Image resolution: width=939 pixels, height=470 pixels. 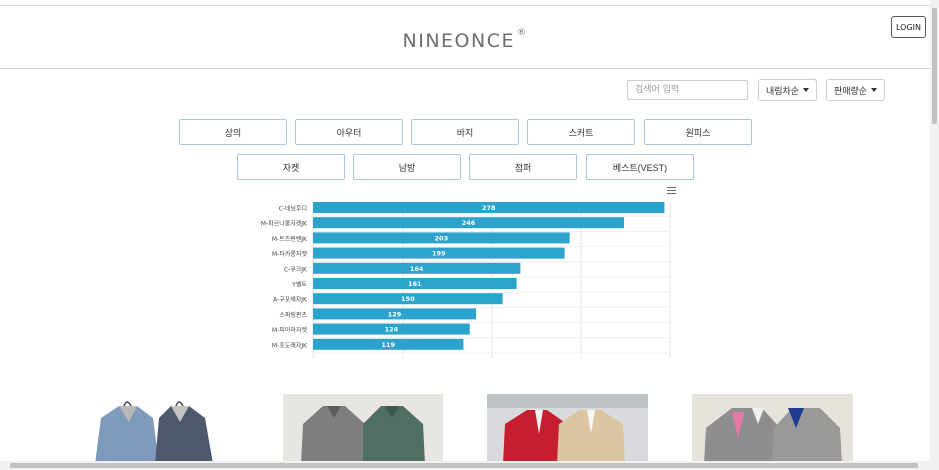 I want to click on site-header: NINEONCE ® LOGIN, so click(x=465, y=37).